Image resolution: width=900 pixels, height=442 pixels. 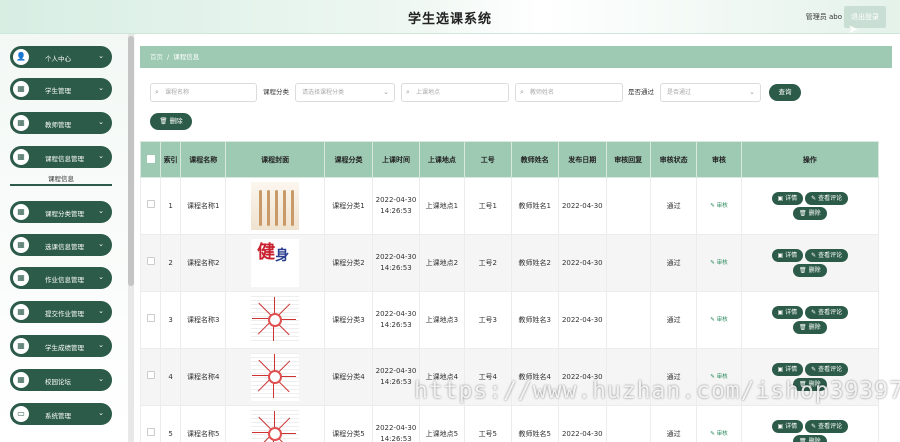 What do you see at coordinates (61, 278) in the screenshot?
I see `sidebar-item: ▦ 作业信息管理 ⌄` at bounding box center [61, 278].